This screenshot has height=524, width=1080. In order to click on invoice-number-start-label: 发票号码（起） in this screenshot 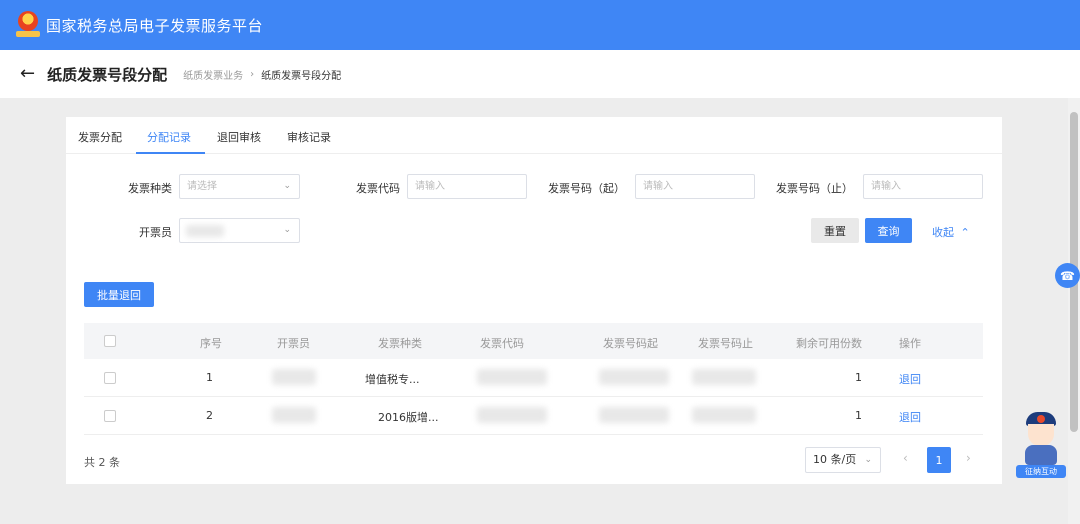, I will do `click(586, 188)`.